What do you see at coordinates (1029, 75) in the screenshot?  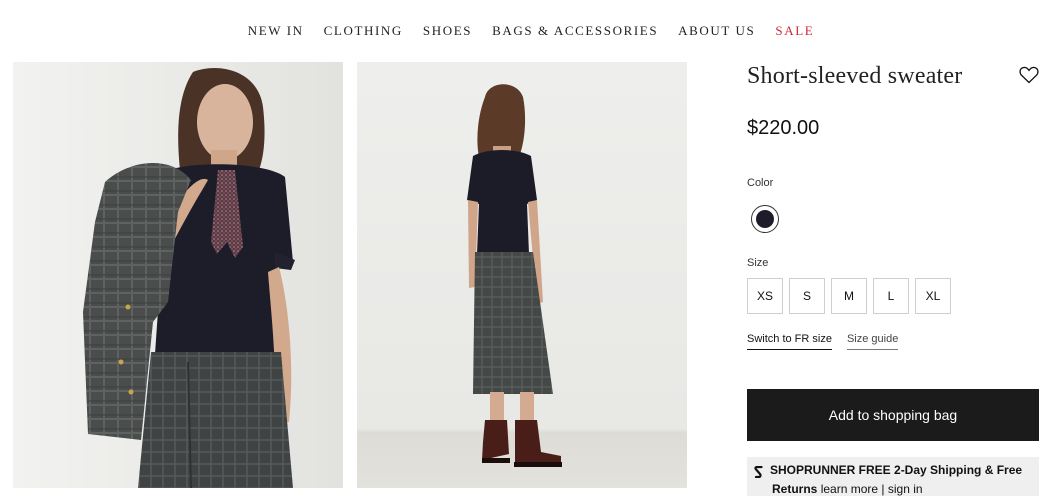 I see `heart-outline-icon` at bounding box center [1029, 75].